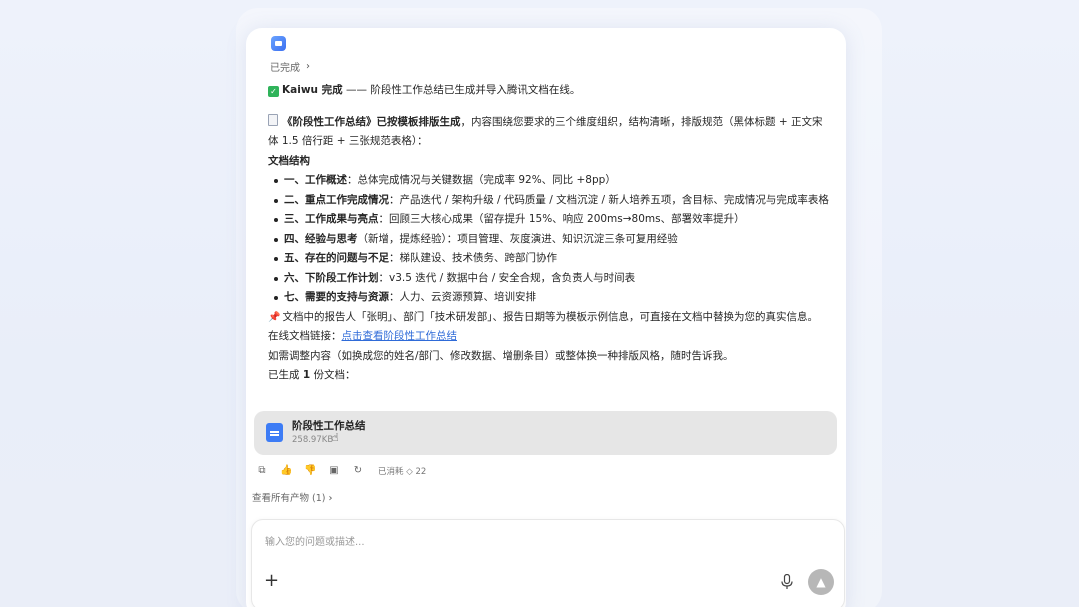  What do you see at coordinates (461, 90) in the screenshot?
I see `headline-text: —— 阶段性工作总结已生成并导入腾讯文档在线。` at bounding box center [461, 90].